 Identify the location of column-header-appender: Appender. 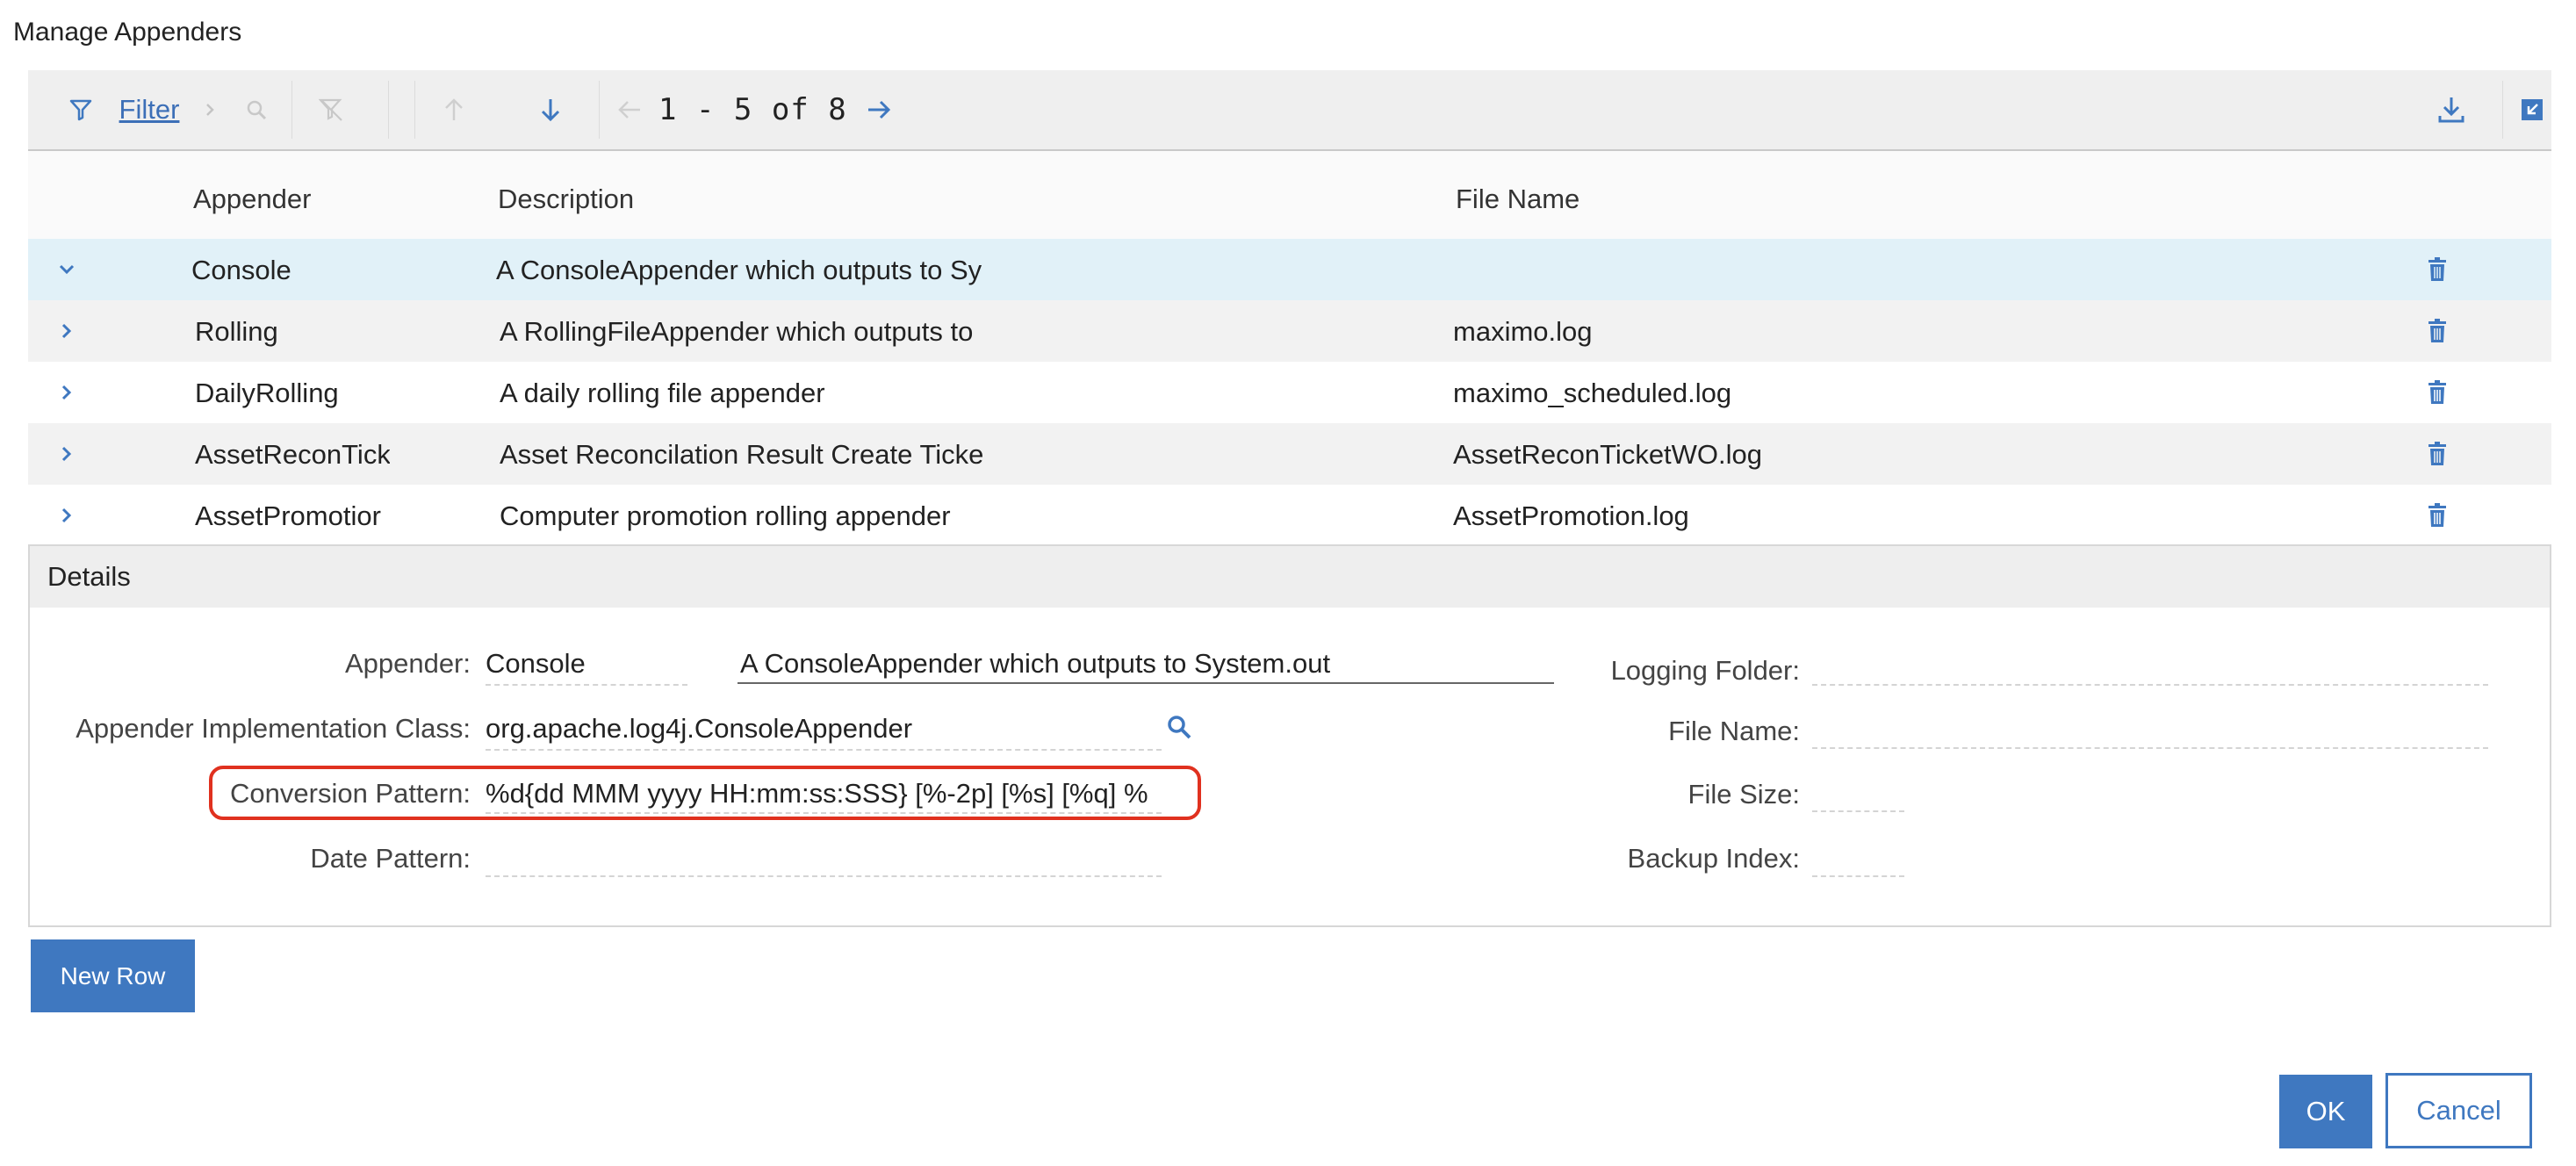
(252, 195).